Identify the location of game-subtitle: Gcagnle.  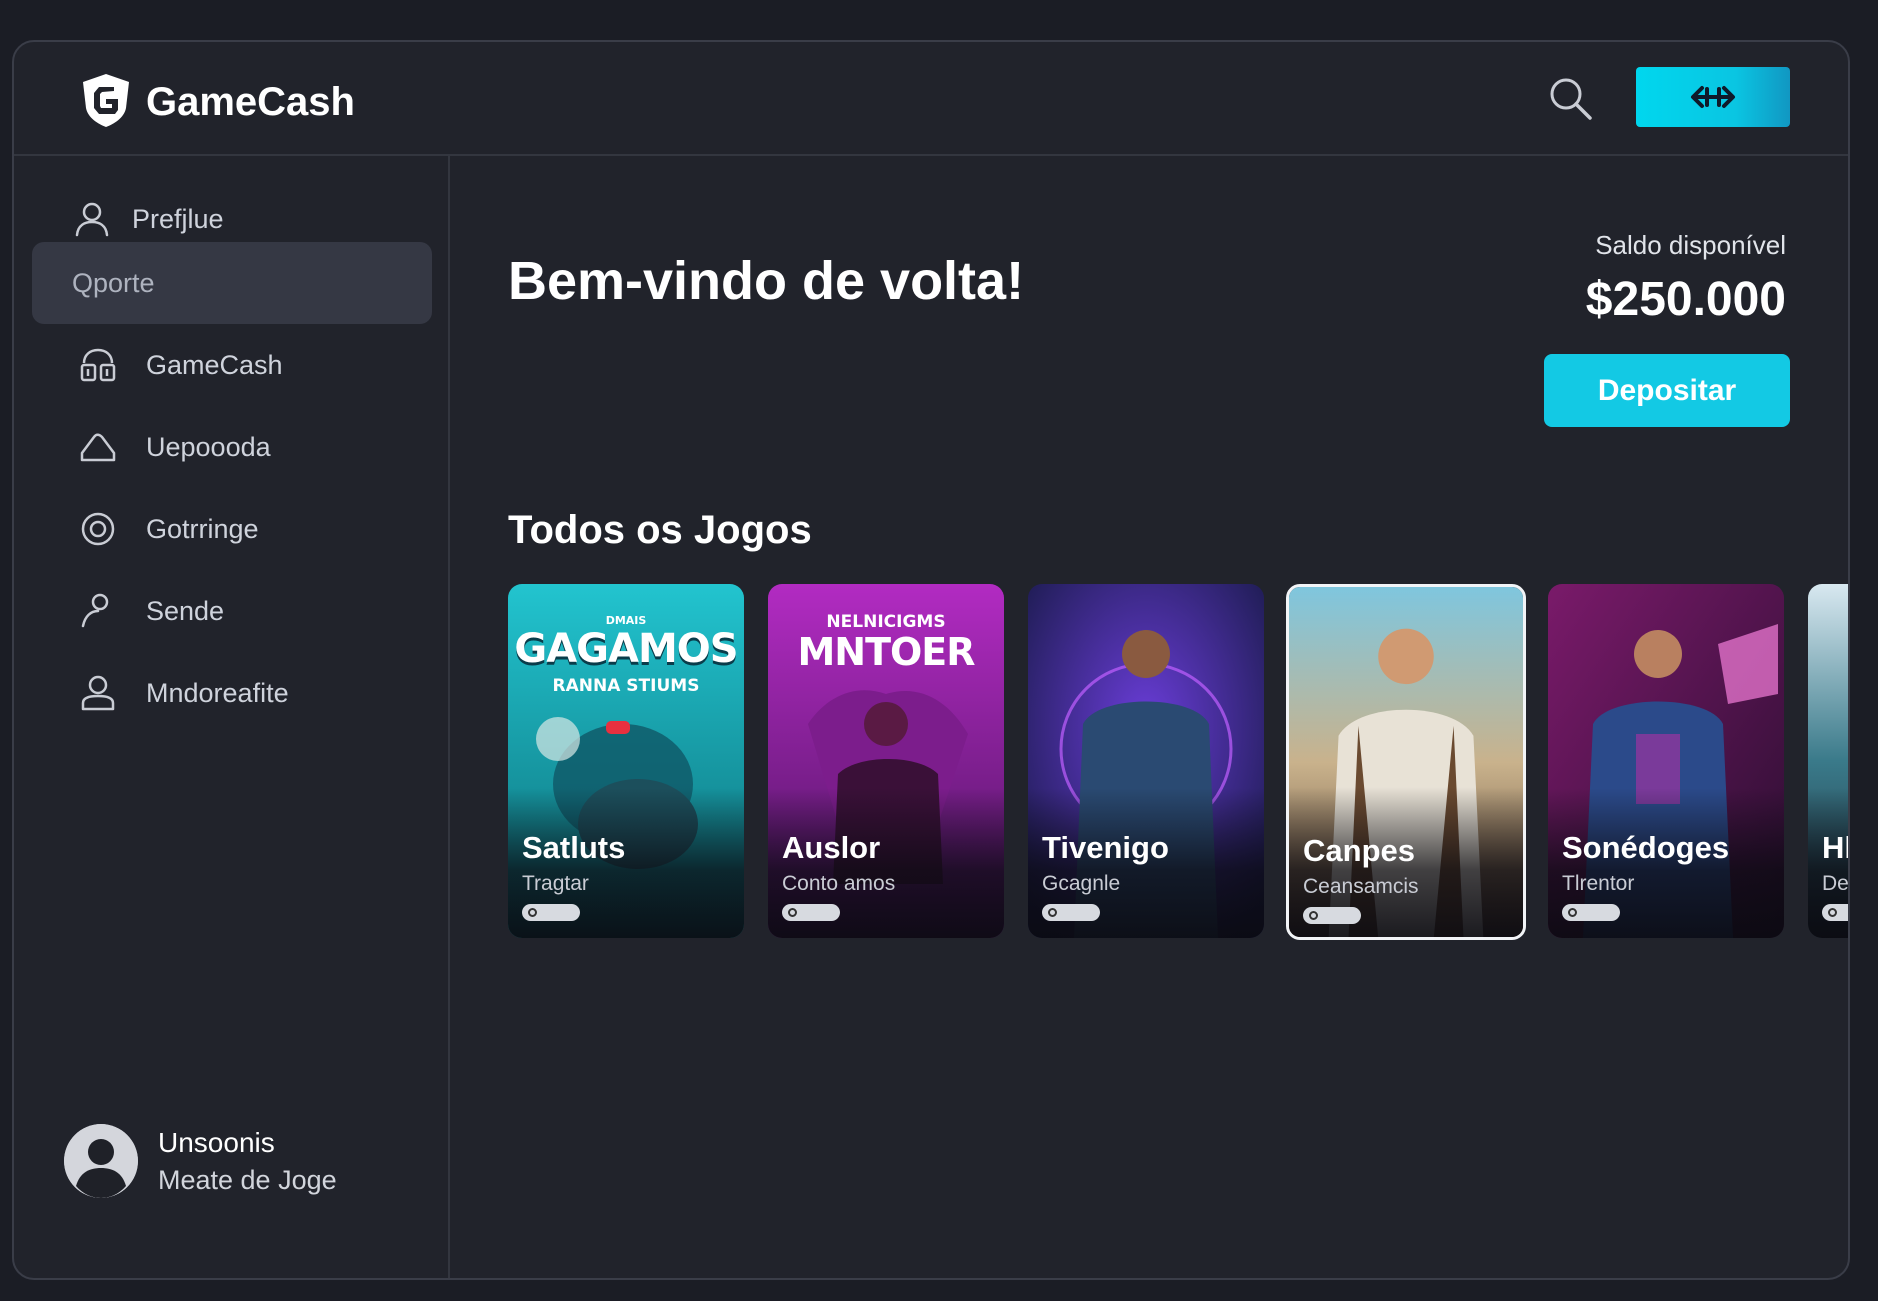
(1081, 883).